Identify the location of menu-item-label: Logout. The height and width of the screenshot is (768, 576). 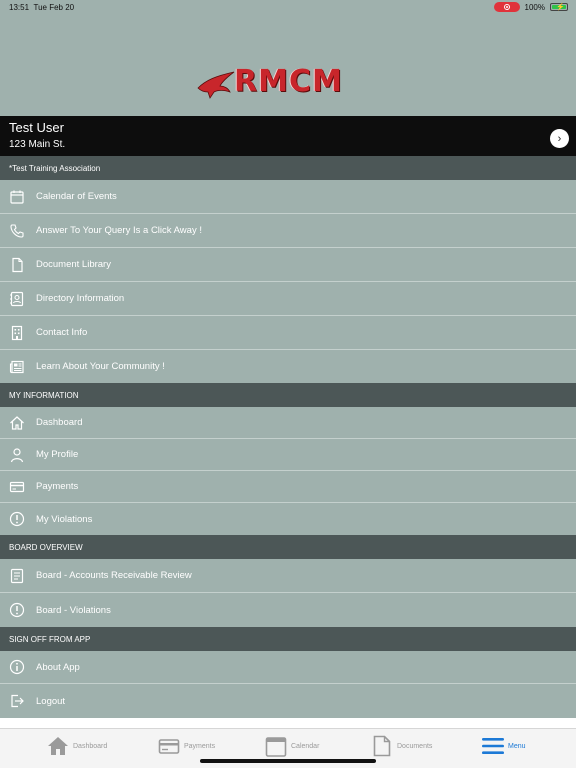
(51, 701).